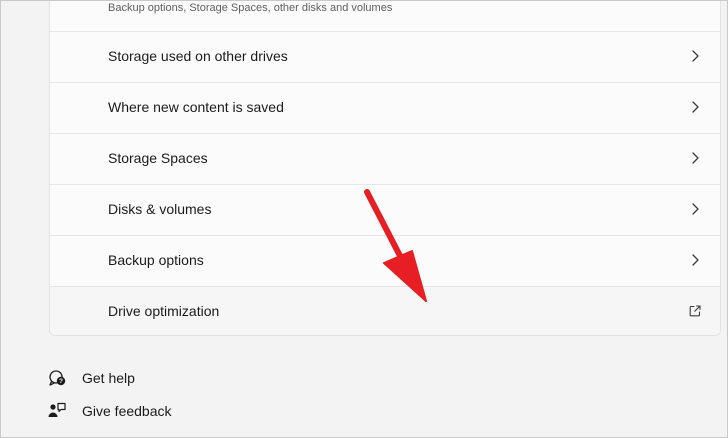 The image size is (728, 438). Describe the element at coordinates (108, 378) in the screenshot. I see `get-help-label: Get help` at that location.